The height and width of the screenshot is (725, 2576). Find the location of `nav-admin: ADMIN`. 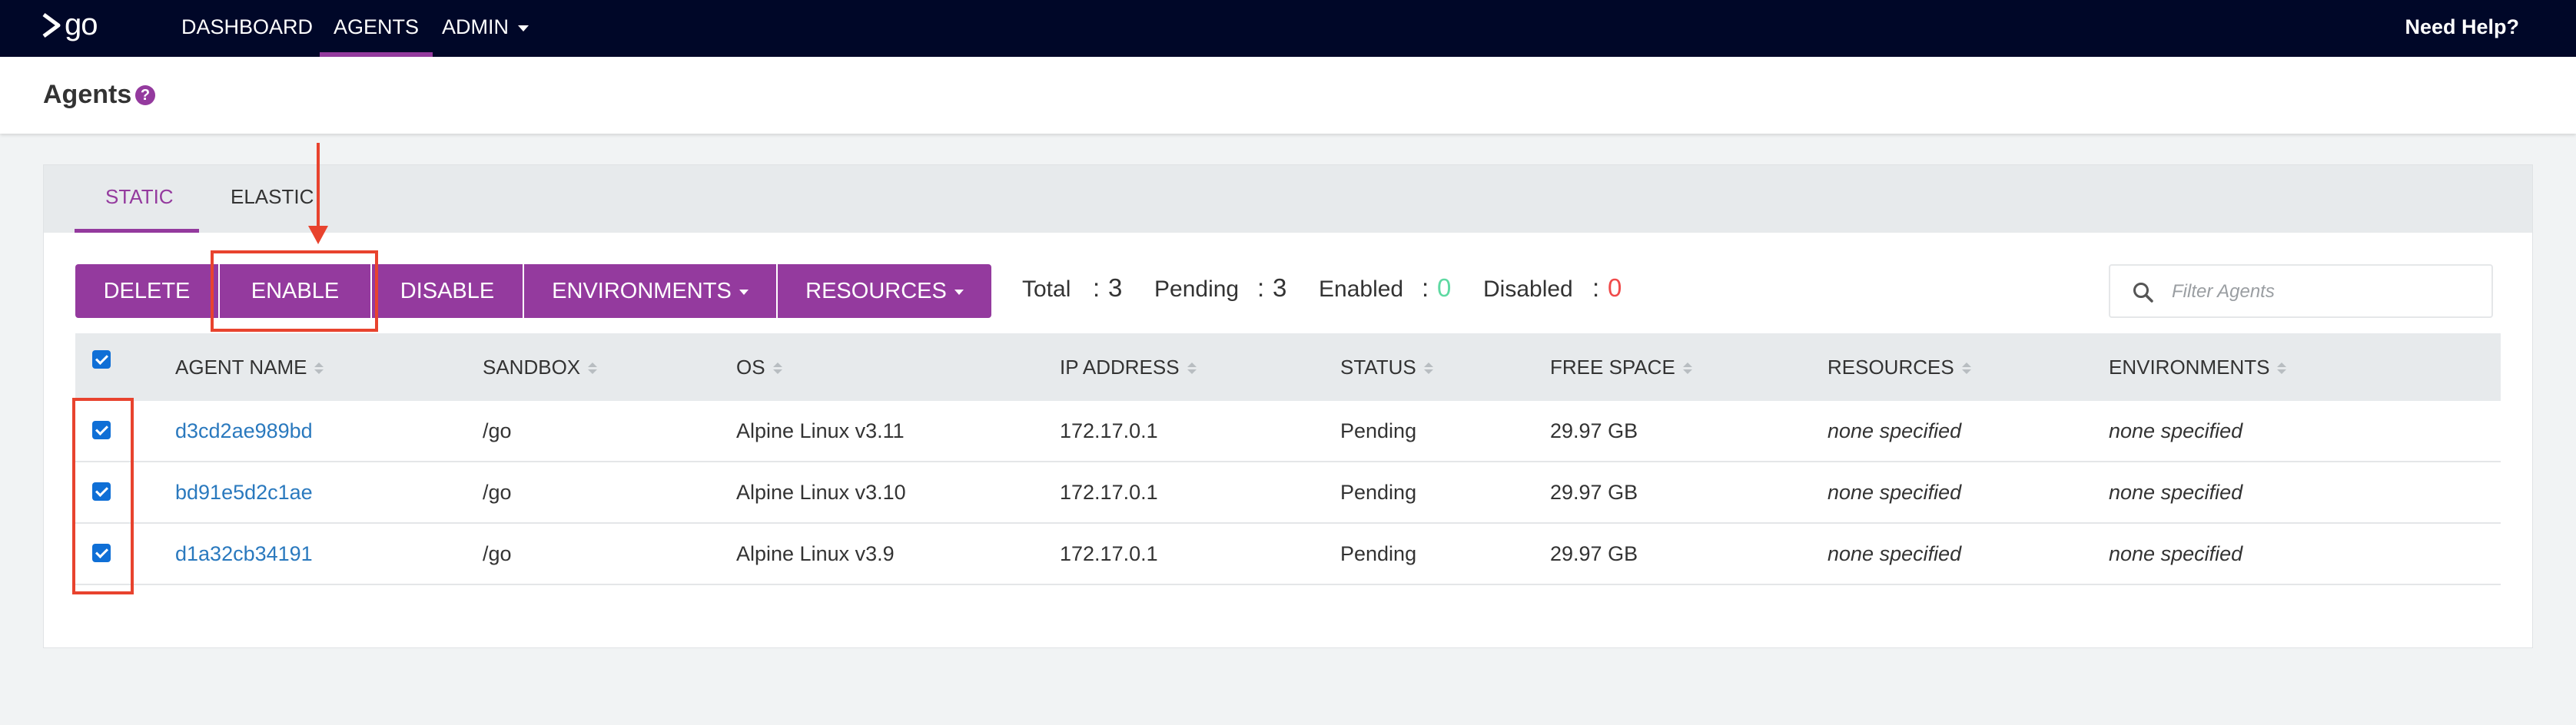

nav-admin: ADMIN is located at coordinates (485, 28).